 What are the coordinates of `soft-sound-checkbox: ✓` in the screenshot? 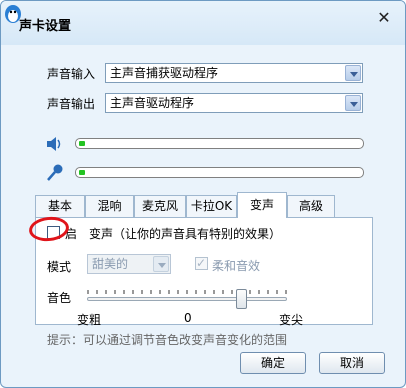 It's located at (201, 263).